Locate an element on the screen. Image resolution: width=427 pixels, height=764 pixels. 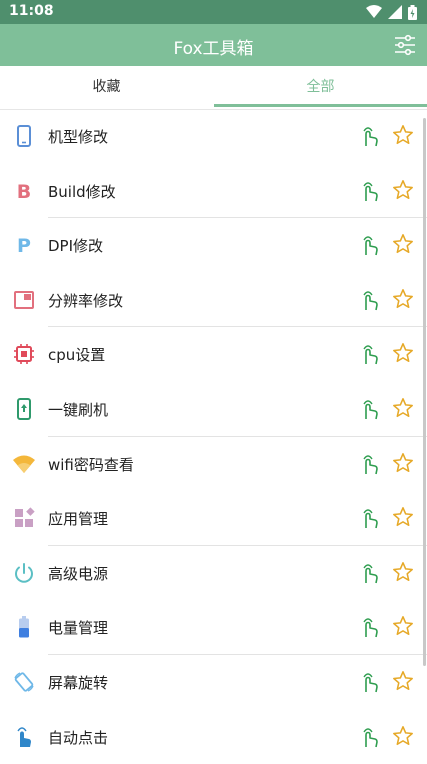
list-item-label: 自动点击 is located at coordinates (78, 737).